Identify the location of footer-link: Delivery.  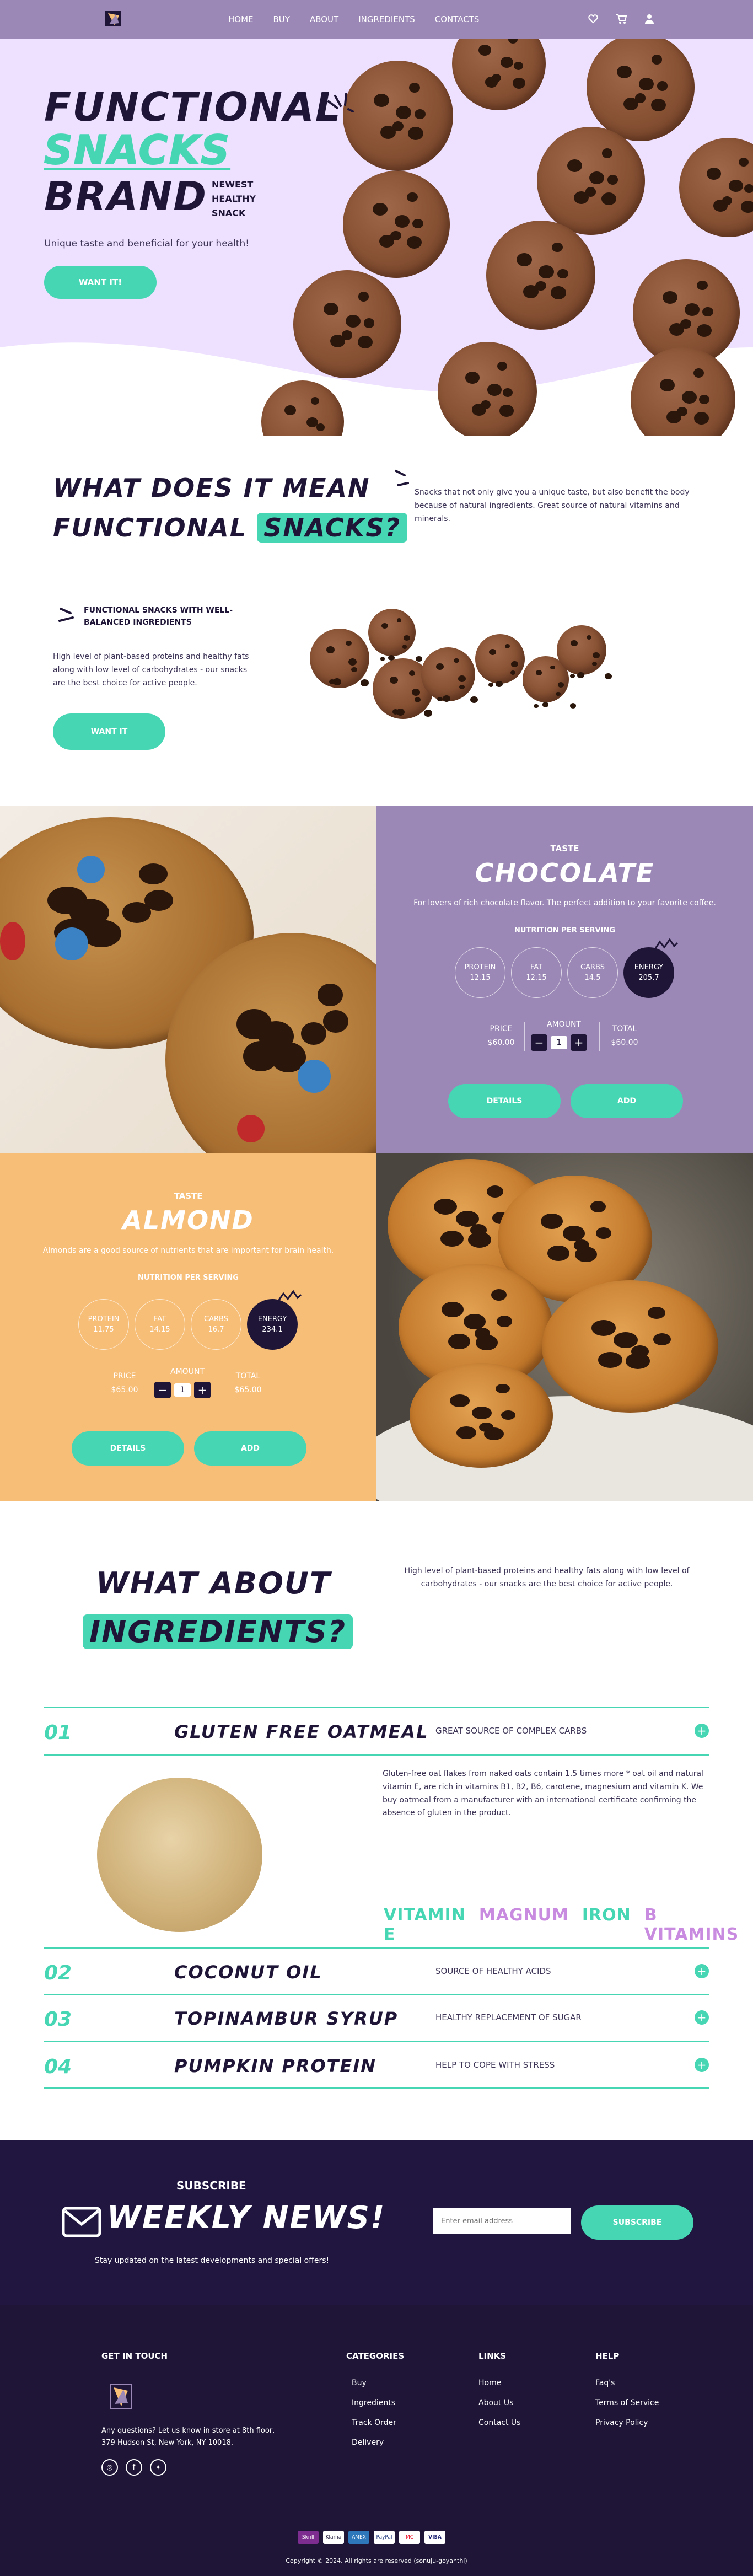
(374, 2442).